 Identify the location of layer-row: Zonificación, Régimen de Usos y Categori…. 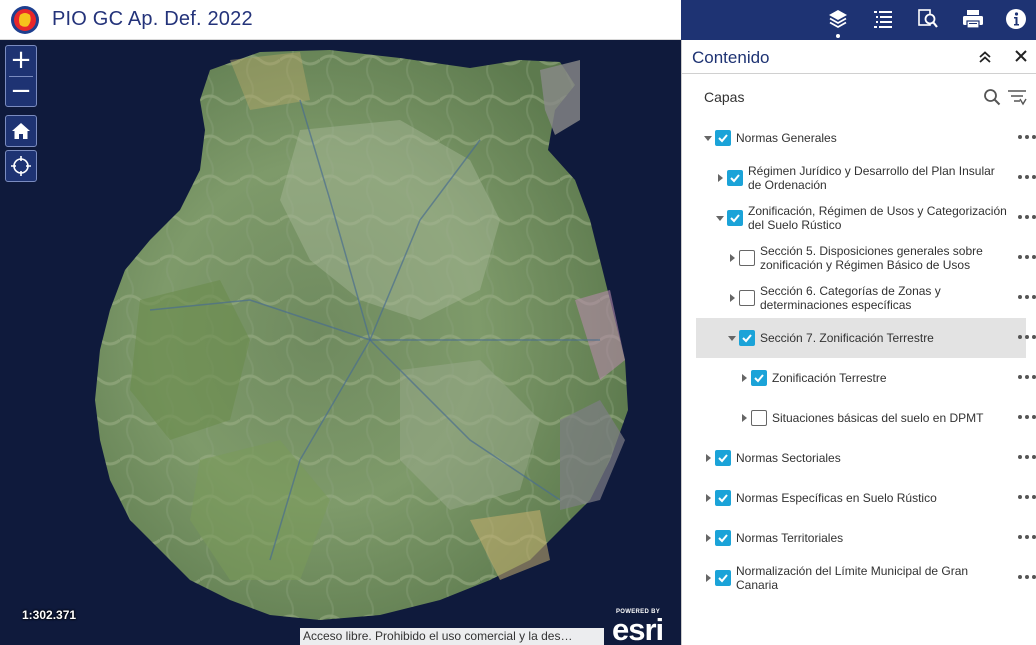
(866, 218).